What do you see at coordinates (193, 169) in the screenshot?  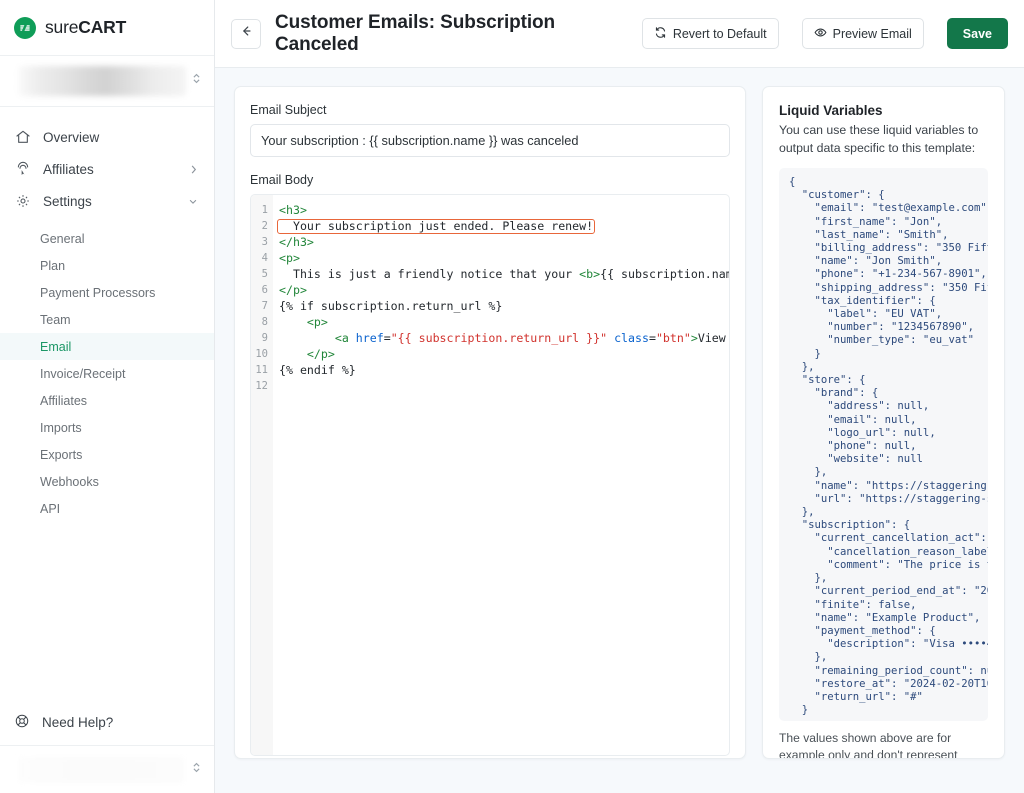 I see `chevron-right-icon` at bounding box center [193, 169].